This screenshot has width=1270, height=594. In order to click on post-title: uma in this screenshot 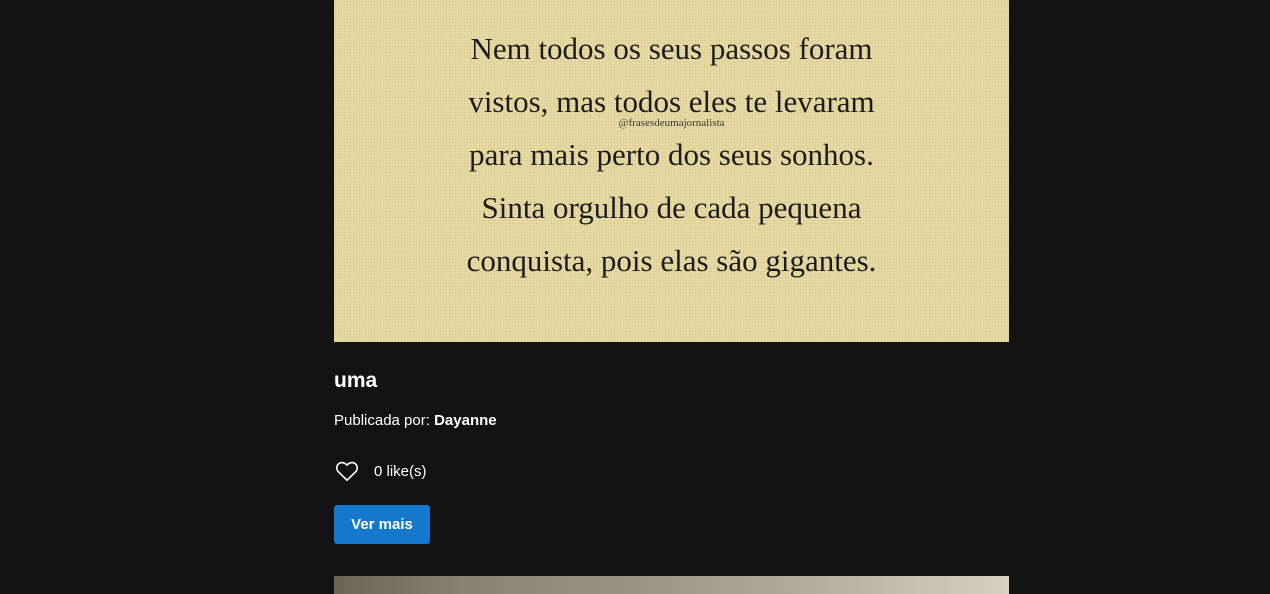, I will do `click(356, 380)`.